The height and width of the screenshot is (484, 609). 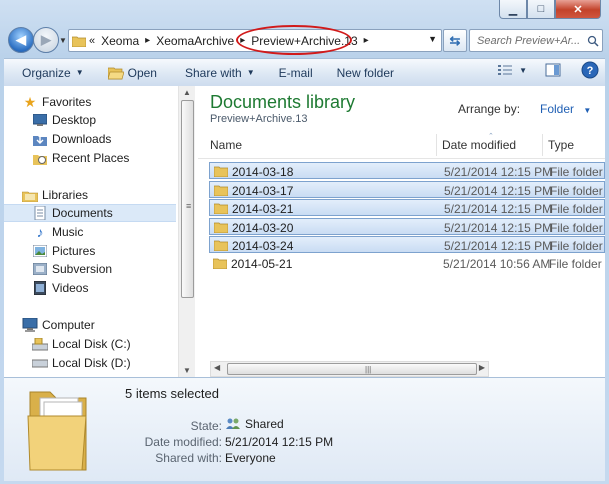 I want to click on file-row: 2014-03-24 5/21/2014 12:15 PM File folder, so click(x=407, y=245).